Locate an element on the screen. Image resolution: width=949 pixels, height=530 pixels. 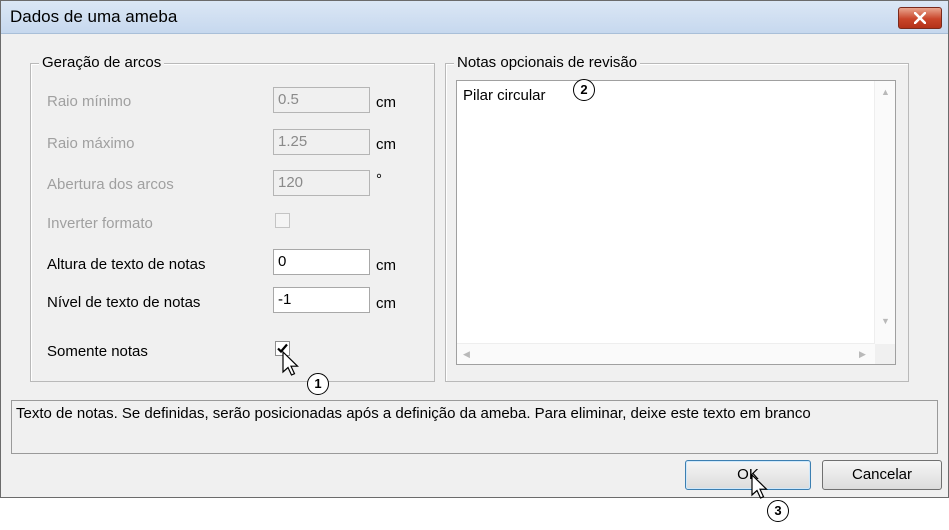
scroll-up-icon: ▲ is located at coordinates (885, 92).